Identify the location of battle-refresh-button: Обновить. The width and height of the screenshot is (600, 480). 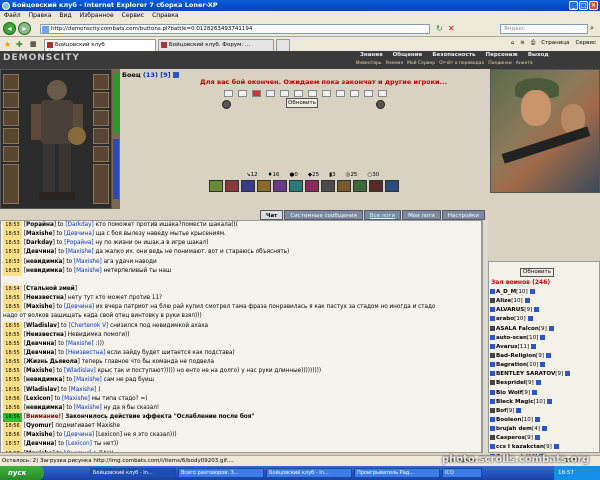
(302, 103).